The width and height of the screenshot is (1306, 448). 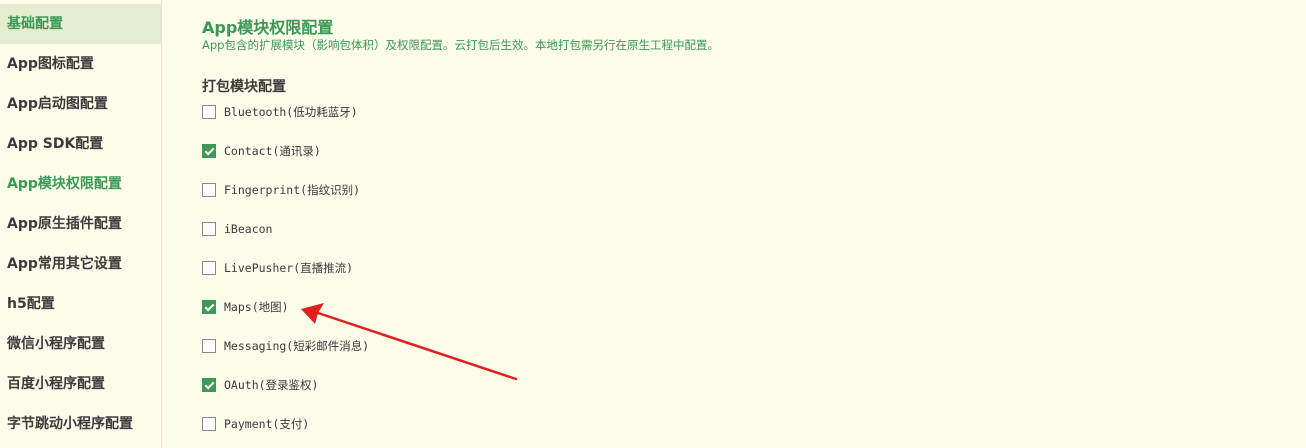 What do you see at coordinates (80, 24) in the screenshot?
I see `sidebar-item-basic-config: 基础配置` at bounding box center [80, 24].